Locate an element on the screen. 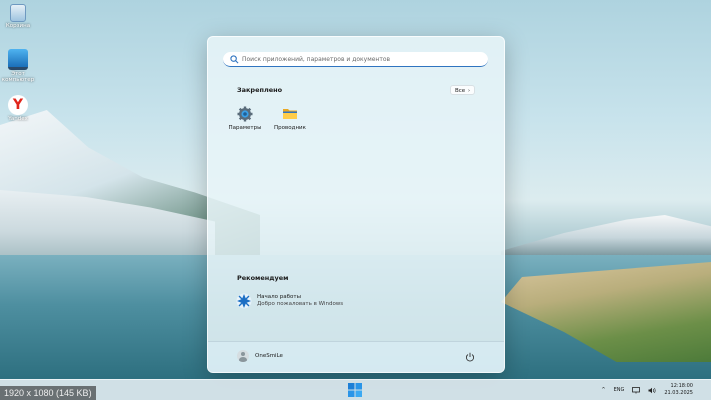 This screenshot has height=400, width=711. pinned-app-label: Проводник is located at coordinates (290, 128).